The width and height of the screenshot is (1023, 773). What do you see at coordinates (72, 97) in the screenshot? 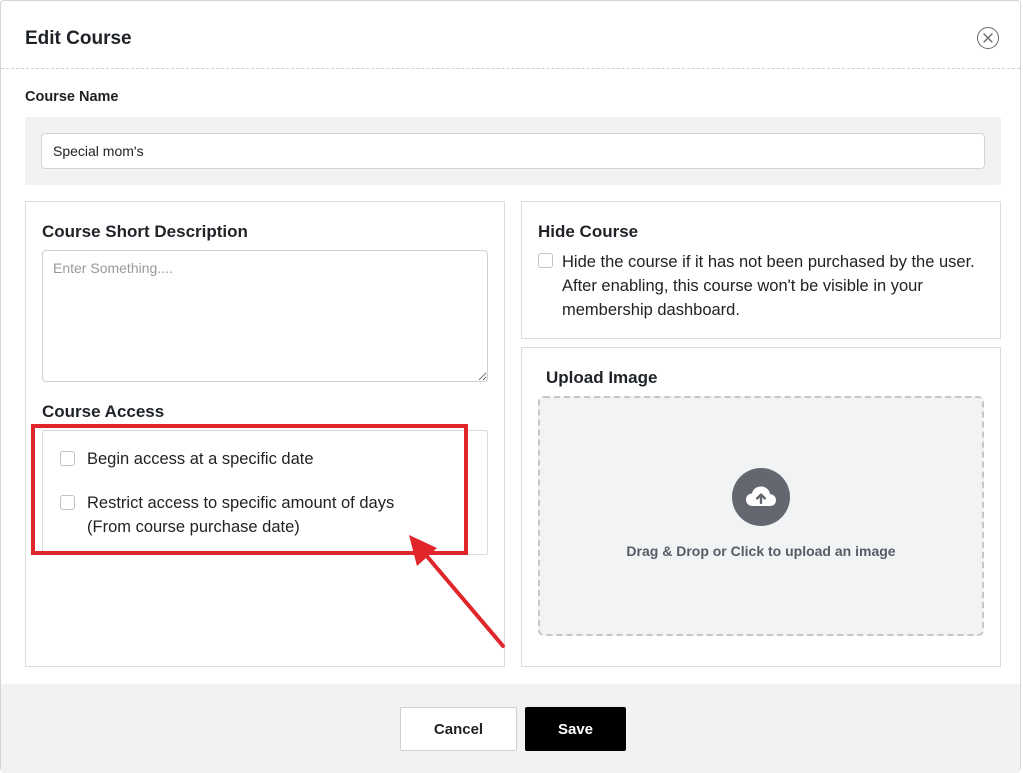
I see `course-name-label: Course Name` at bounding box center [72, 97].